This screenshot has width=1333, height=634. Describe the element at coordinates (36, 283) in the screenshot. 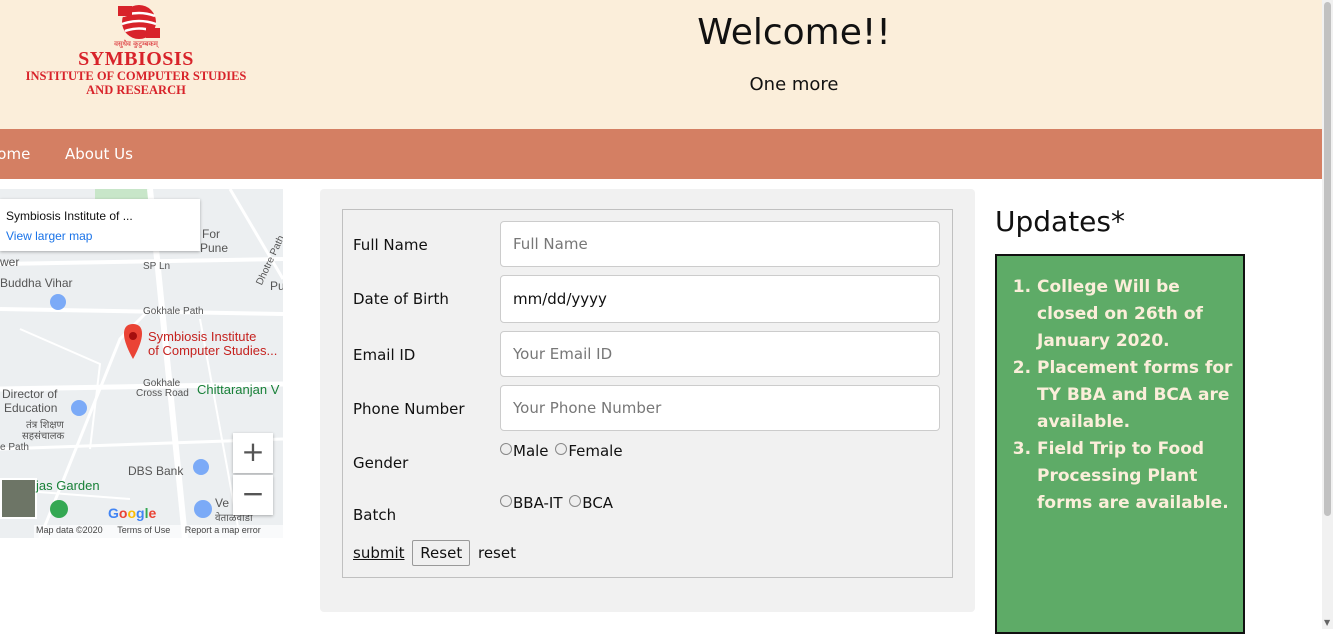

I see `map-label: Buddha Vihar` at that location.